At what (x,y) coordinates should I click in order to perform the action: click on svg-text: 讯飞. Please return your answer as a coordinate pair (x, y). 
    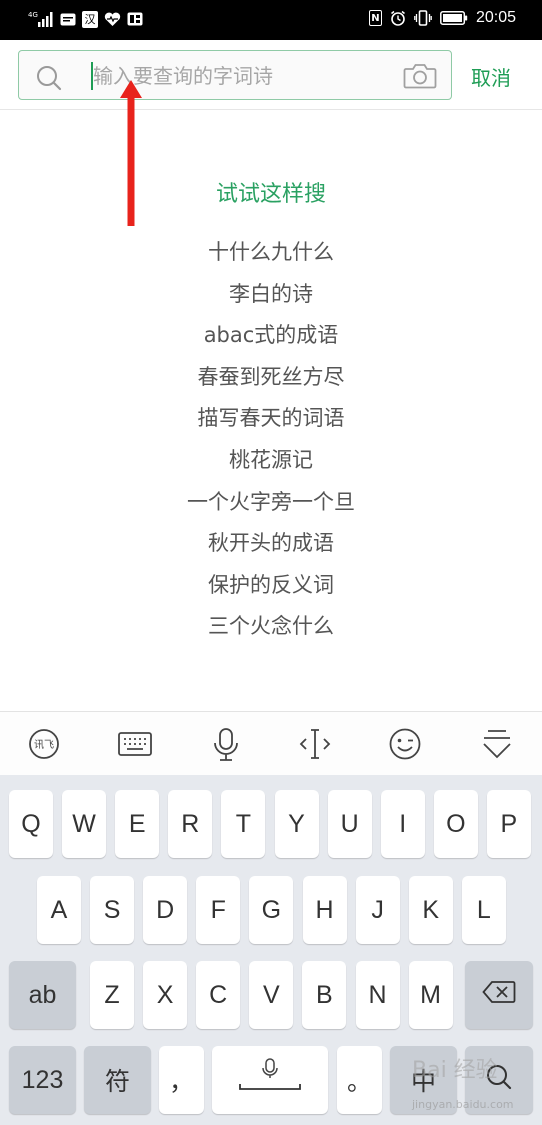
    Looking at the image, I should click on (44, 745).